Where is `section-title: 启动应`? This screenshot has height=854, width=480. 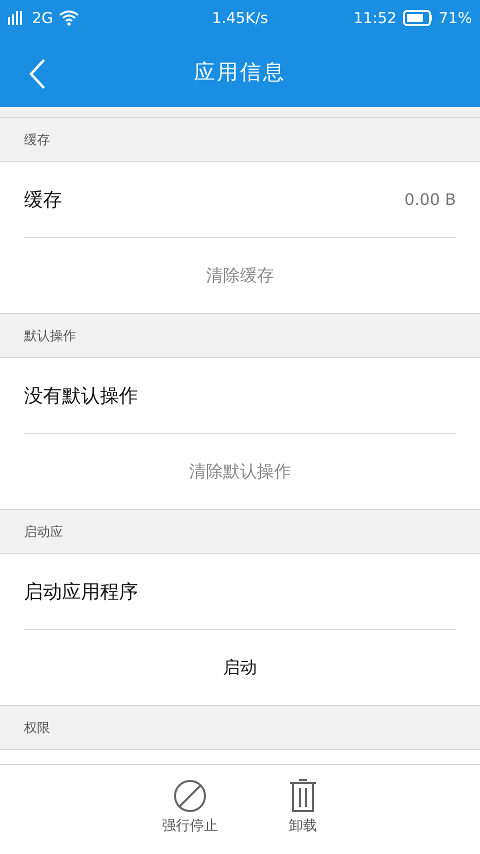
section-title: 启动应 is located at coordinates (43, 532).